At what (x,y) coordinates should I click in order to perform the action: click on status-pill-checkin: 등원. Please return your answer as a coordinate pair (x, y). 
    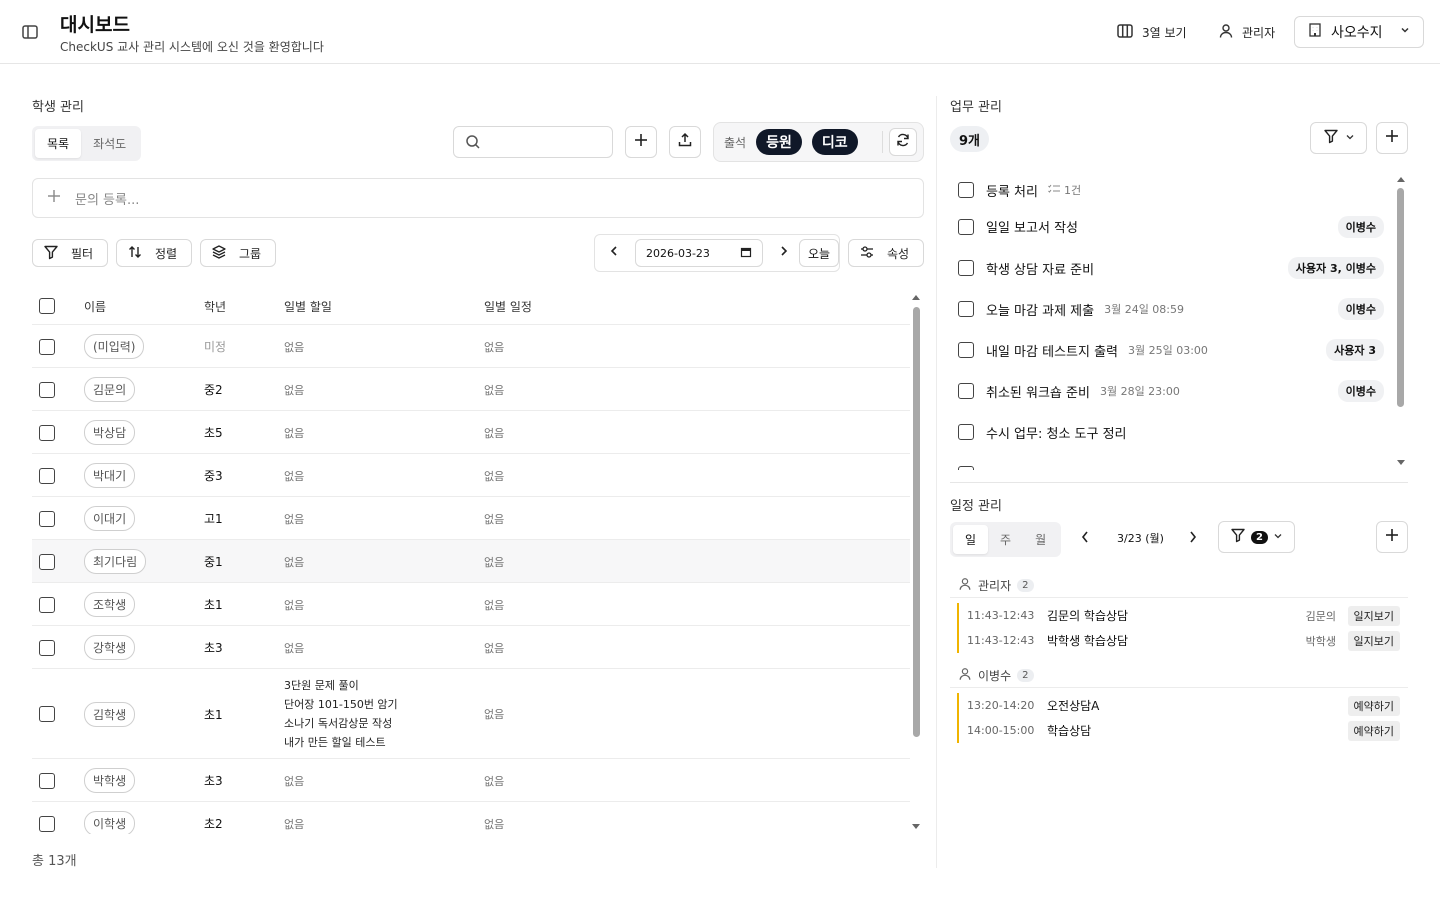
    Looking at the image, I should click on (779, 142).